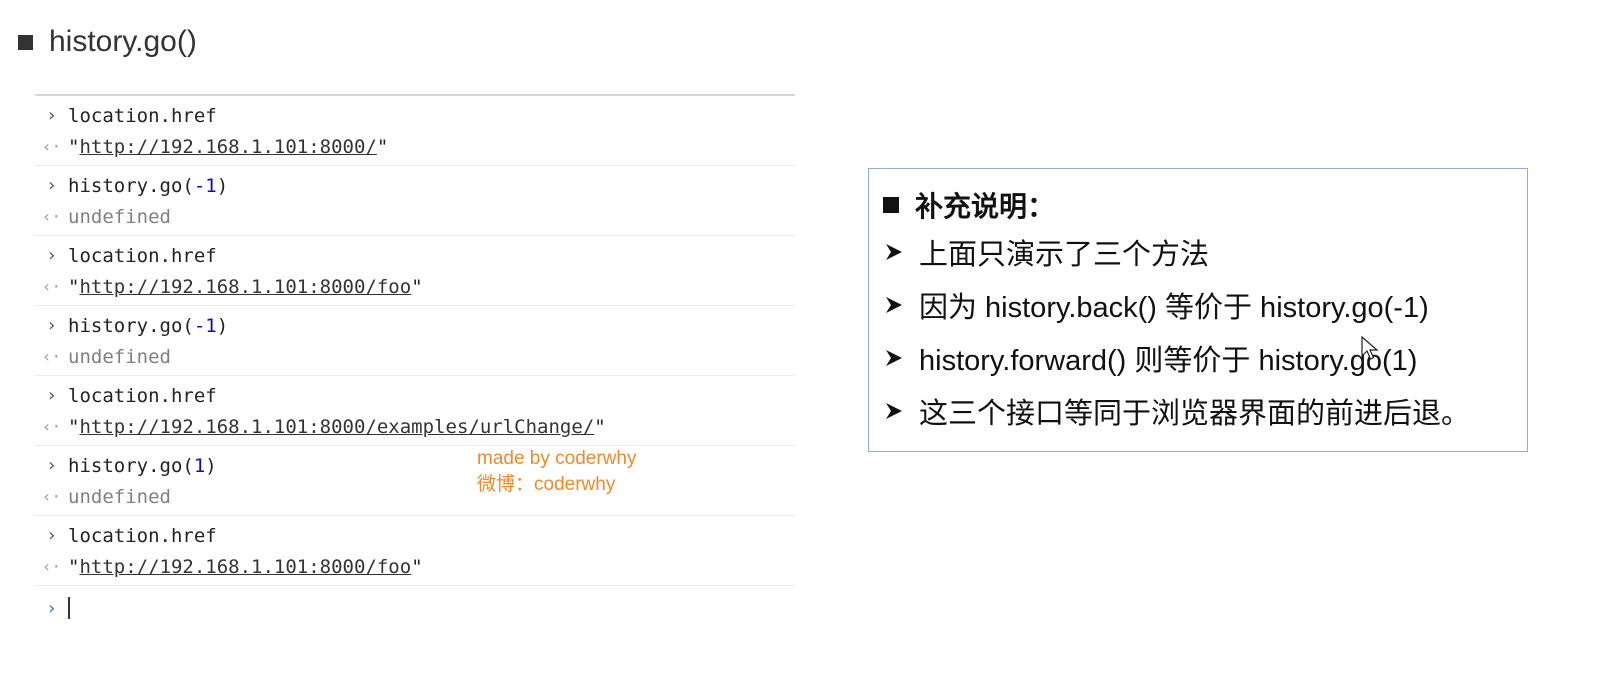 This screenshot has width=1611, height=696. I want to click on result-link: http://192.168.1.101:8000/, so click(227, 147).